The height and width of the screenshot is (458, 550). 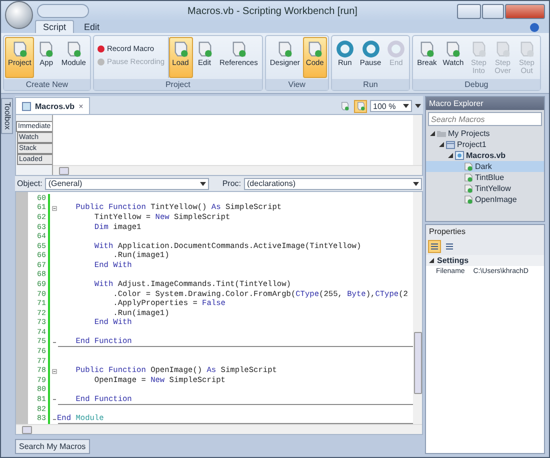 I want to click on tree-item: Macros.vb, so click(x=485, y=155).